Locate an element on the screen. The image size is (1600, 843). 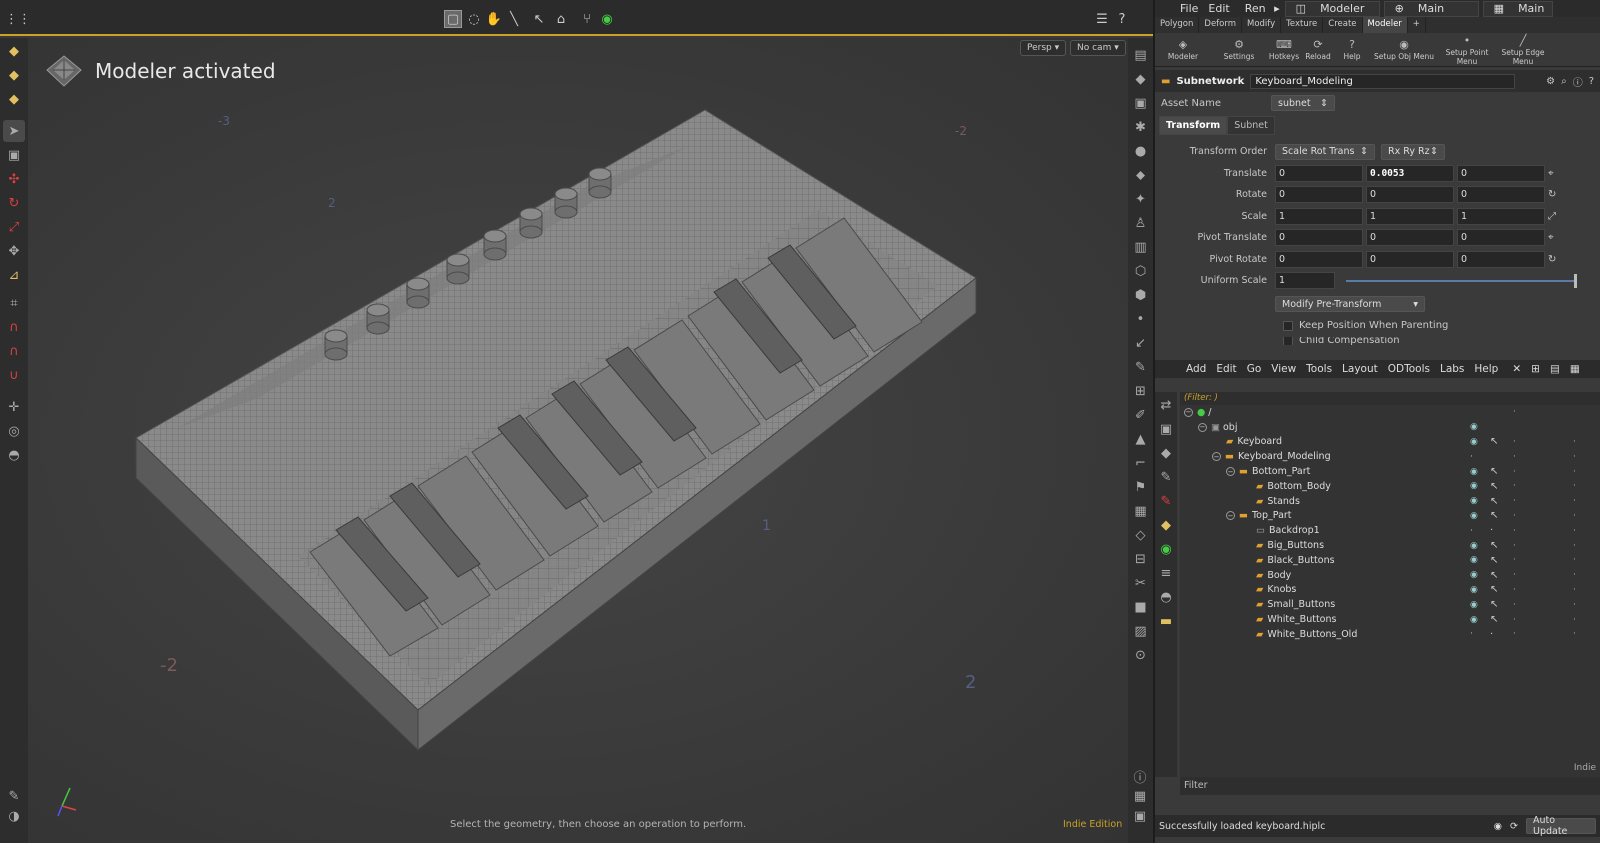
rotate-z-field: 0 is located at coordinates (1501, 195).